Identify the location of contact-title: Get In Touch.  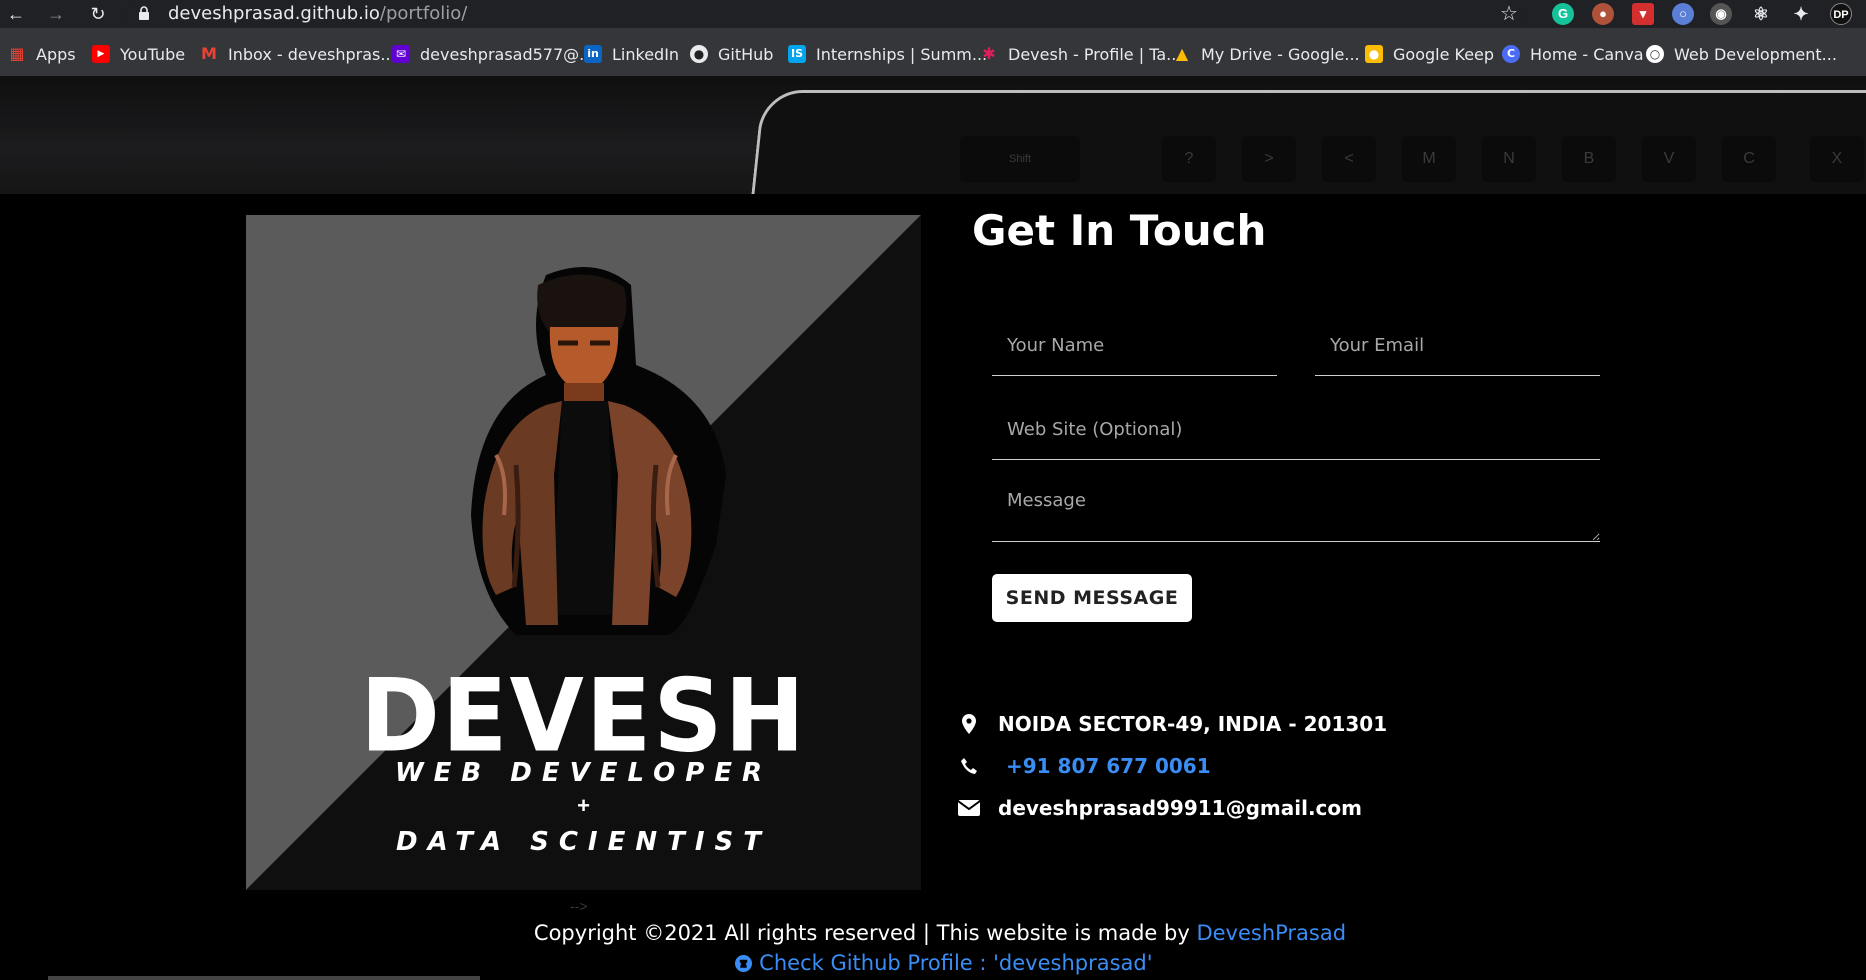
(1119, 230).